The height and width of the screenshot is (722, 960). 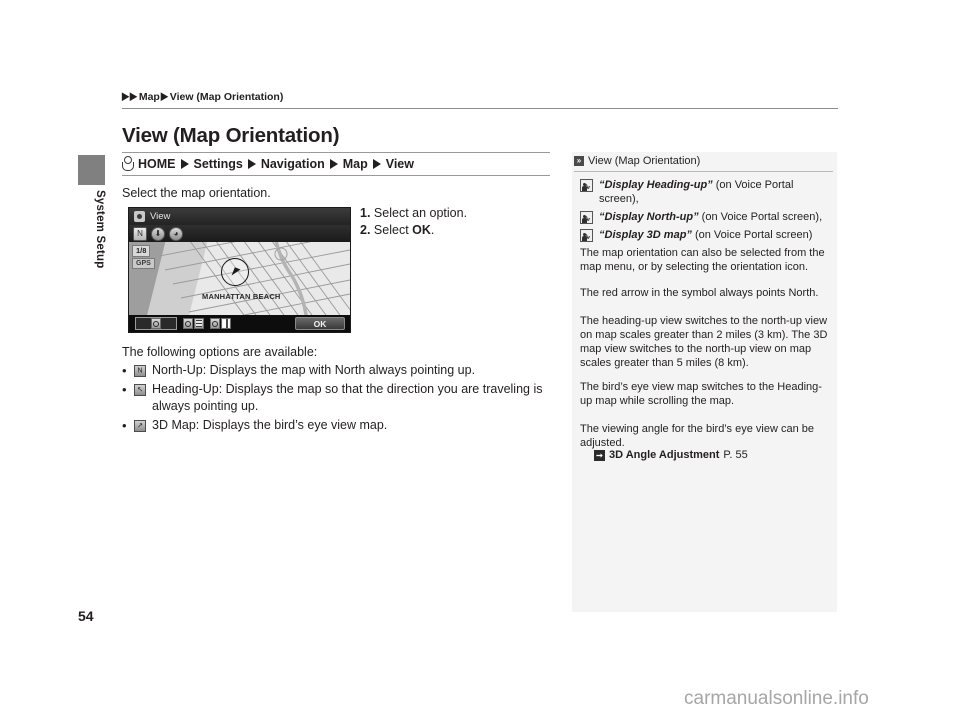 I want to click on step-text-2-suffix: ., so click(x=432, y=230).